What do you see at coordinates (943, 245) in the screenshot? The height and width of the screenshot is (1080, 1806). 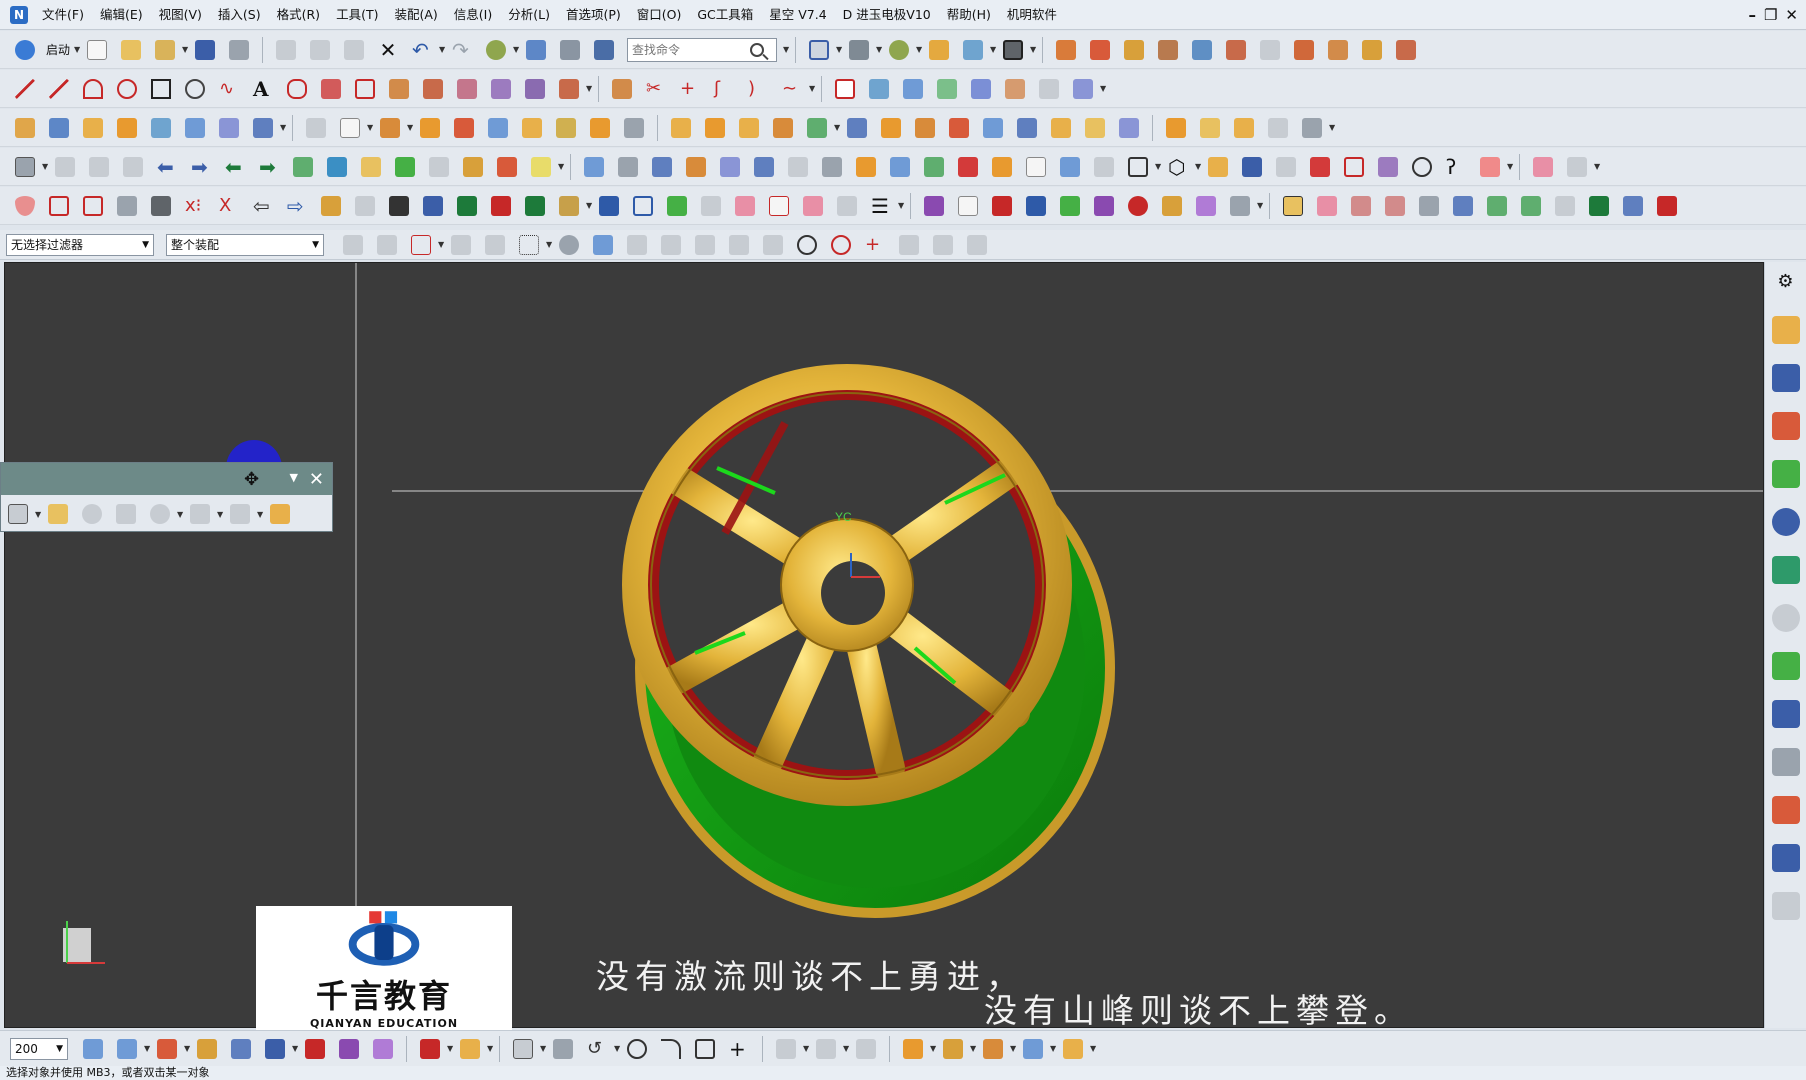 I see `snap-face-icon` at bounding box center [943, 245].